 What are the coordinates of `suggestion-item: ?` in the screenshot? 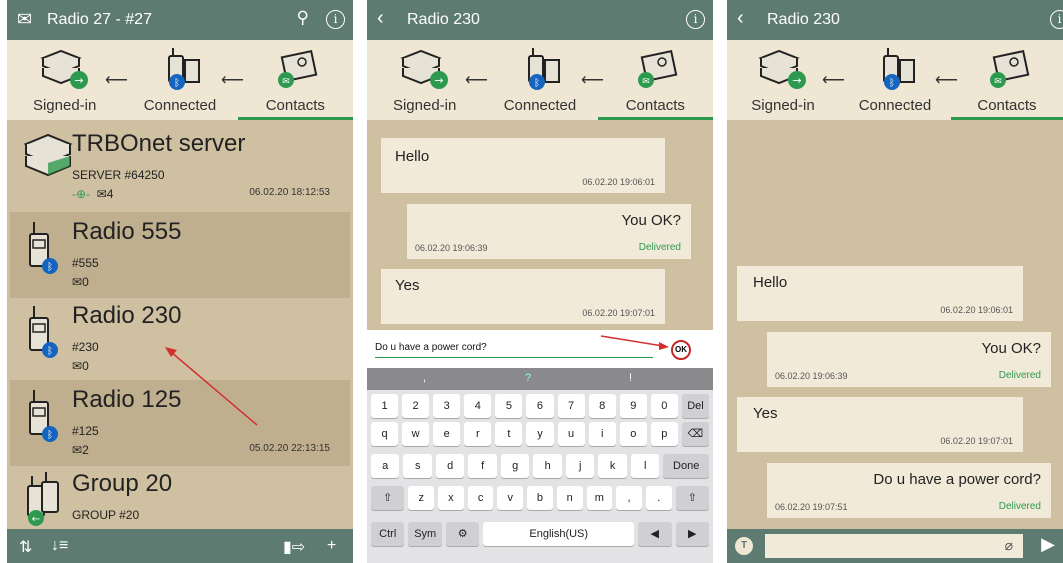 It's located at (528, 378).